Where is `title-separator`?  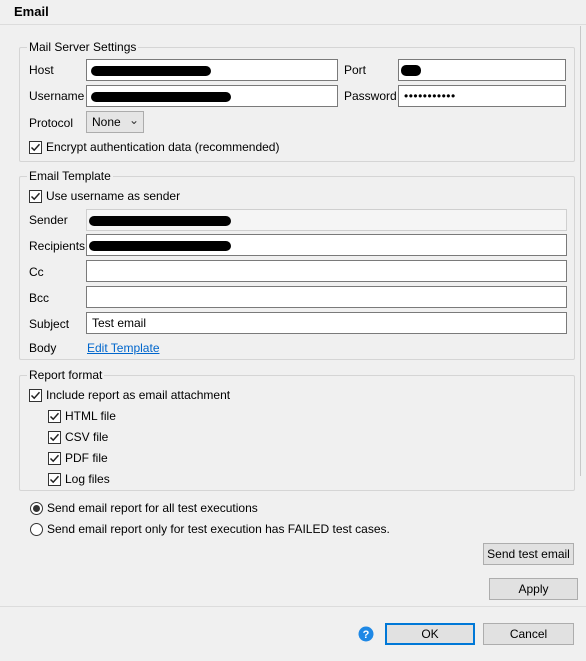 title-separator is located at coordinates (293, 24).